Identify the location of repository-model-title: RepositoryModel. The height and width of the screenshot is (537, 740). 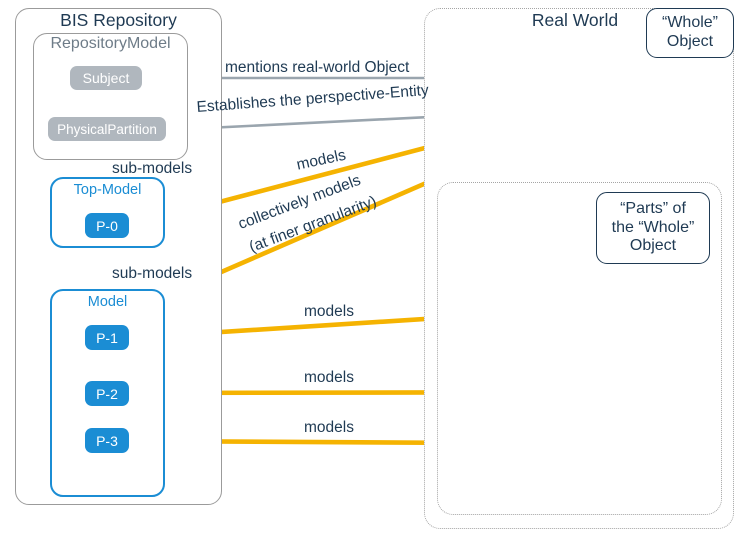
(110, 43).